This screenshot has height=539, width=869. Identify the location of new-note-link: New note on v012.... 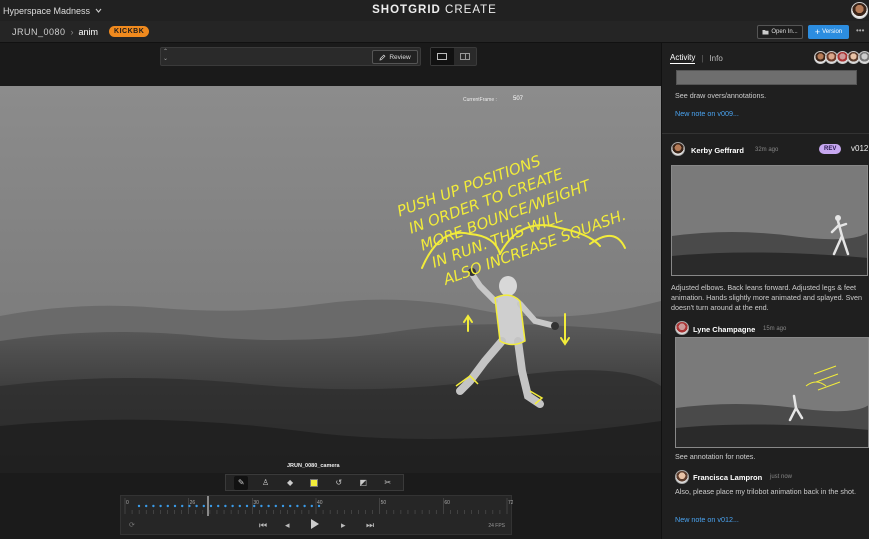
(707, 519).